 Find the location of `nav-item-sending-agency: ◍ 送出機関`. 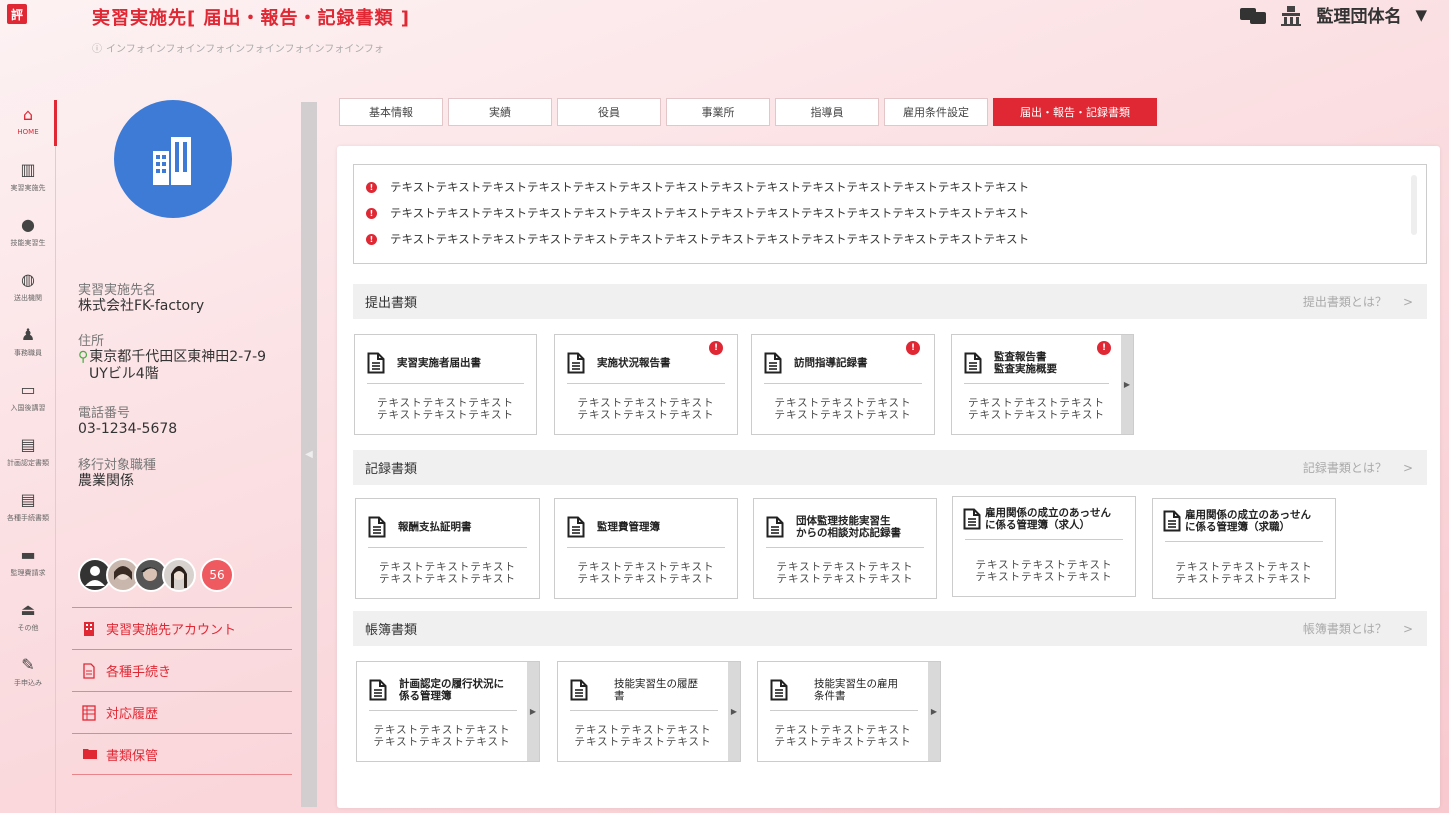

nav-item-sending-agency: ◍ 送出機関 is located at coordinates (28, 292).